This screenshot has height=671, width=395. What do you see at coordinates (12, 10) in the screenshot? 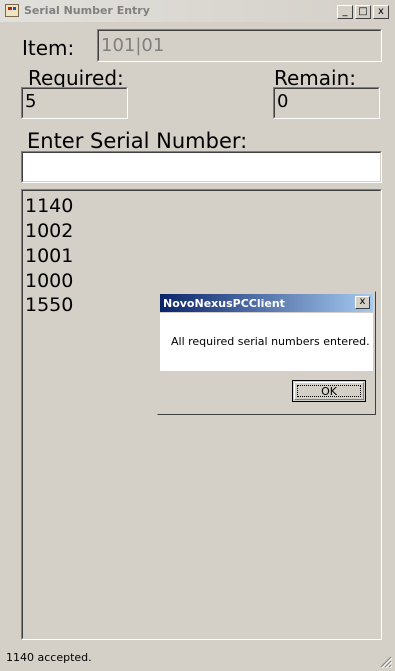
I see `app-icon` at bounding box center [12, 10].